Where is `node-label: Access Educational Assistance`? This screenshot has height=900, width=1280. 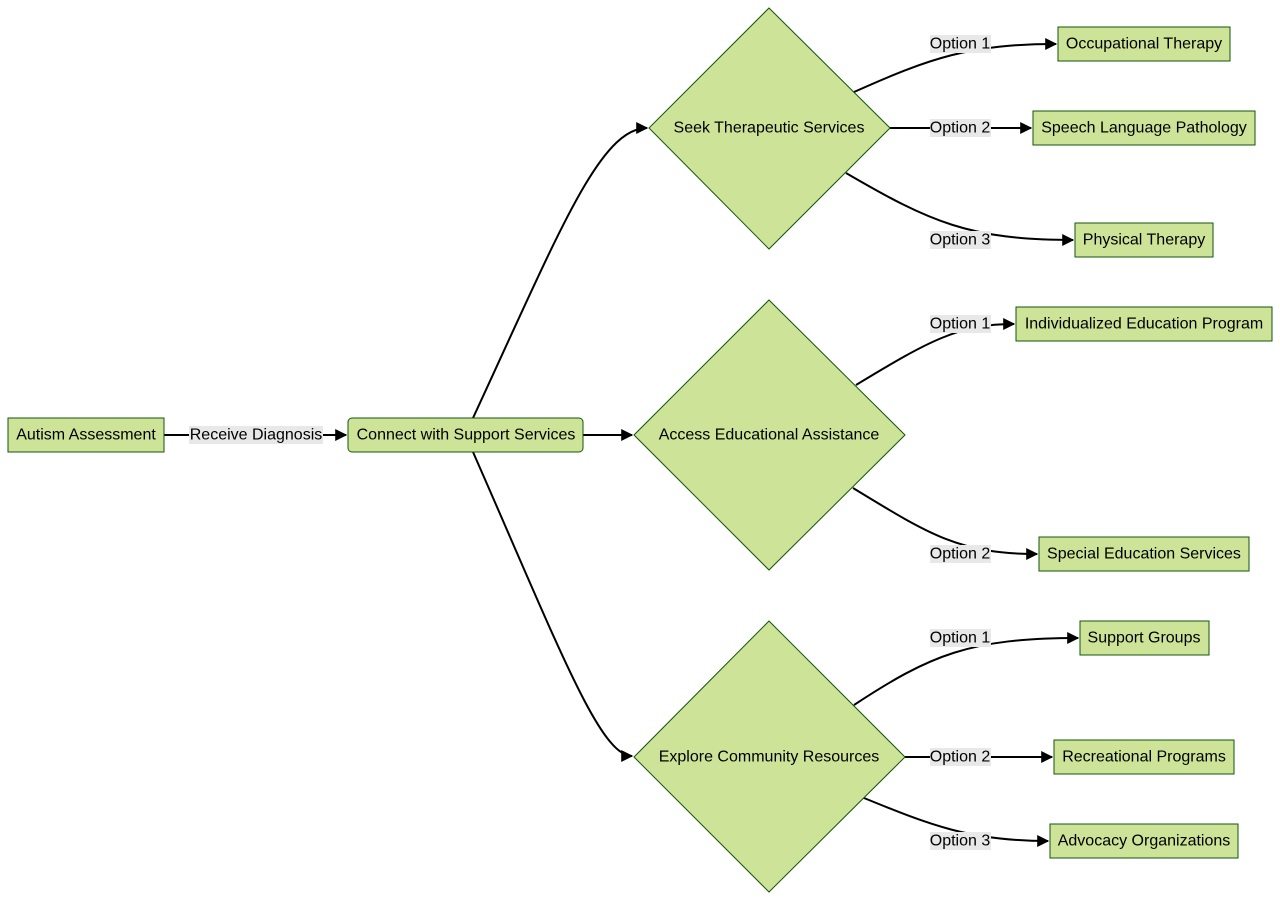 node-label: Access Educational Assistance is located at coordinates (769, 435).